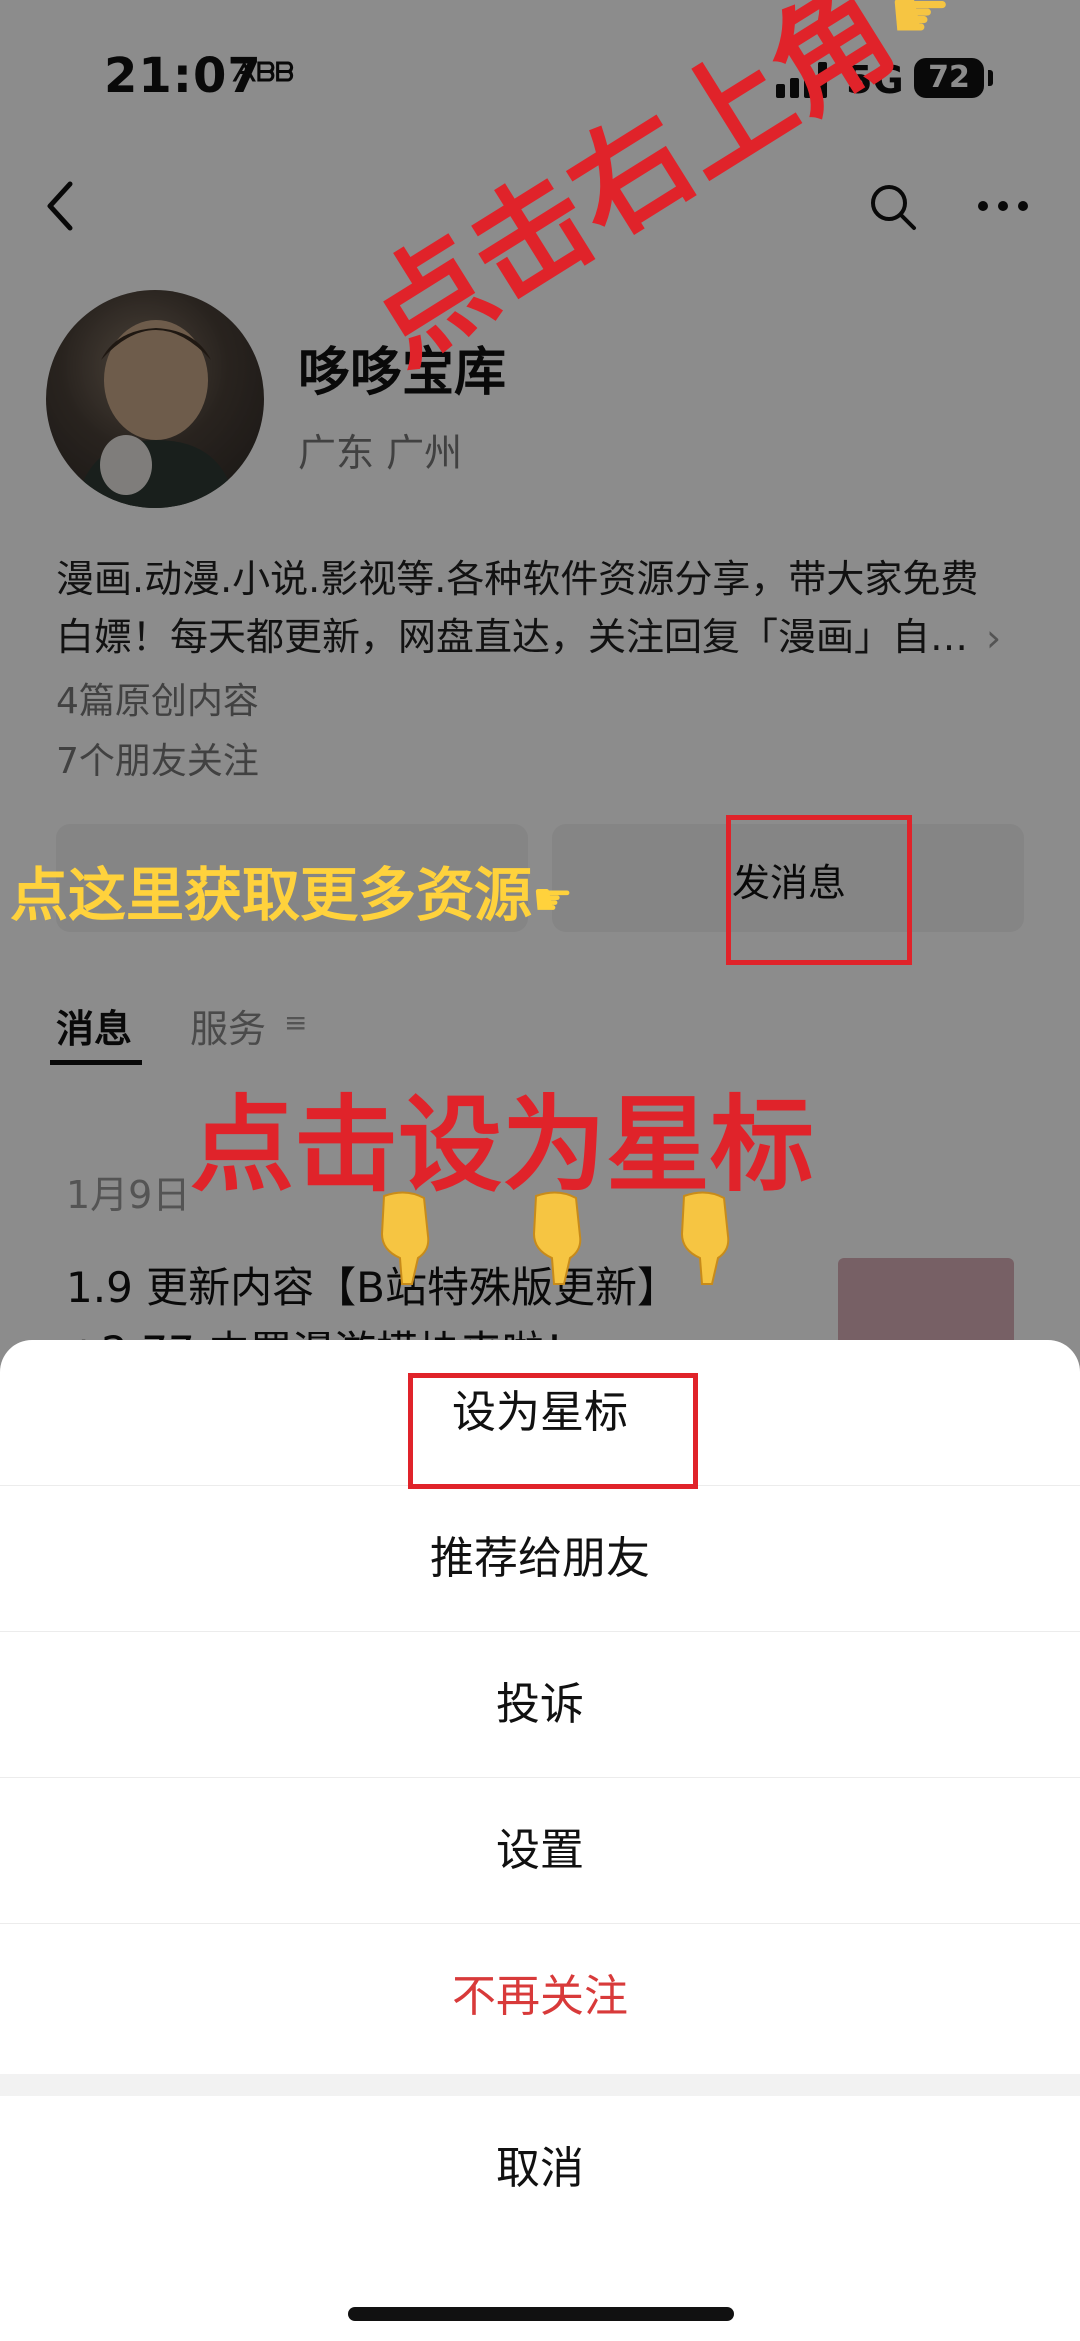 The width and height of the screenshot is (1080, 2341). Describe the element at coordinates (553, 1431) in the screenshot. I see `highlight-box-set-star` at that location.